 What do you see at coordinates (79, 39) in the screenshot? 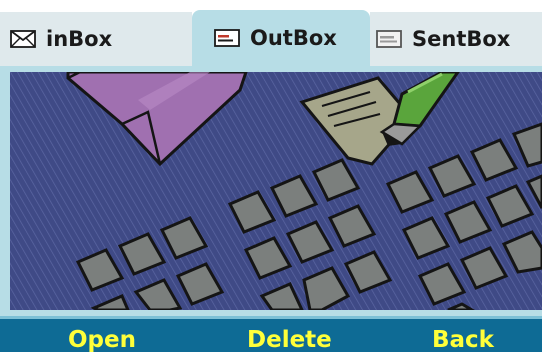
I see `tab-inbox-label: inBox` at bounding box center [79, 39].